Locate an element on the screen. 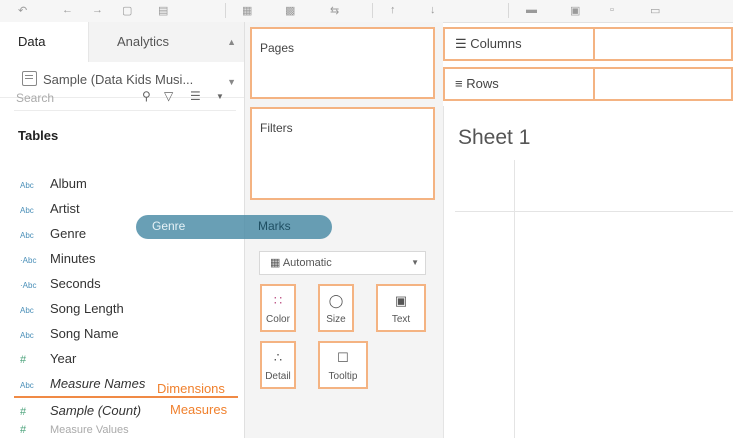 This screenshot has height=438, width=733. tab-analytics-label: Analytics is located at coordinates (143, 41).